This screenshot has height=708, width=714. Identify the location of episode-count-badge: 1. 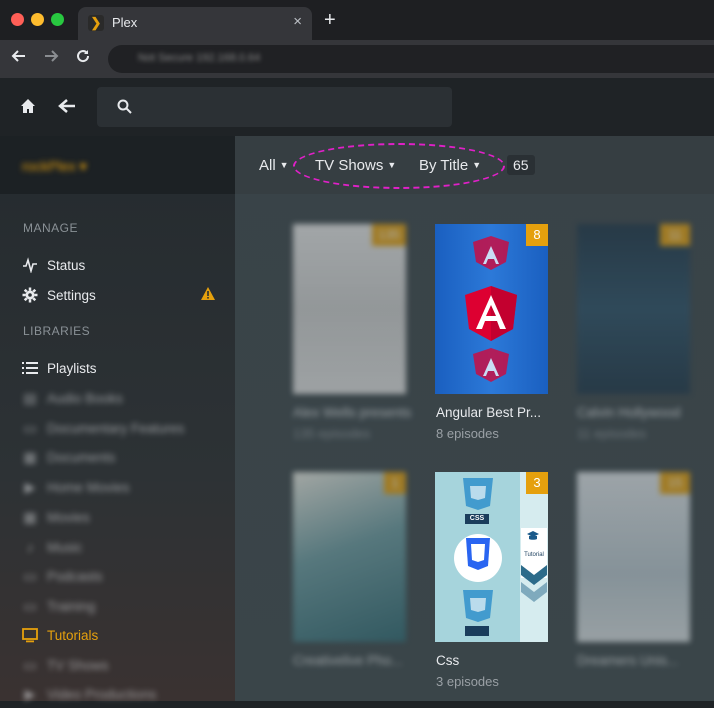
(395, 483).